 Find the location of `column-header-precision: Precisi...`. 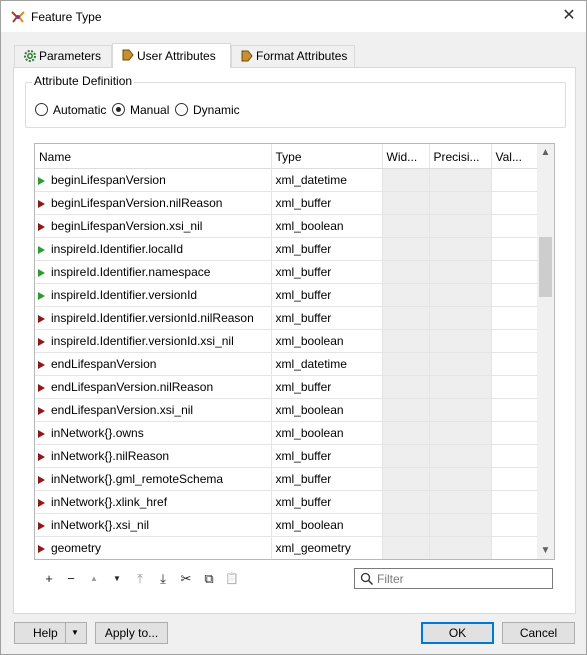

column-header-precision: Precisi... is located at coordinates (460, 156).